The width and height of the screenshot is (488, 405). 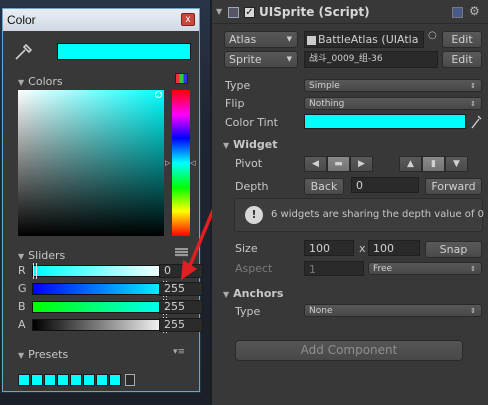 I want to click on size-height-field: 100, so click(x=394, y=248).